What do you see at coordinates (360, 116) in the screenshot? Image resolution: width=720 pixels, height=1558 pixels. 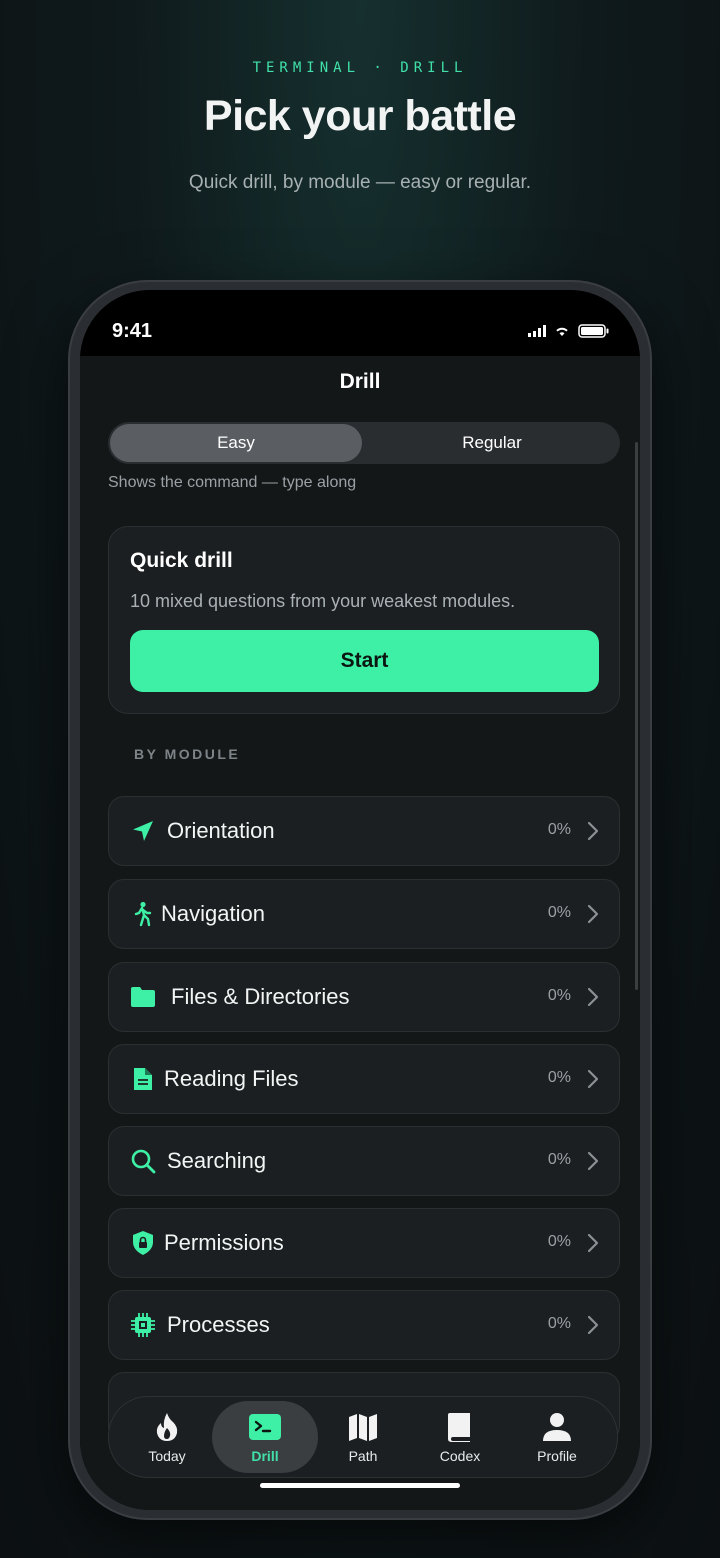 I see `promo-headline: Pick your battle` at bounding box center [360, 116].